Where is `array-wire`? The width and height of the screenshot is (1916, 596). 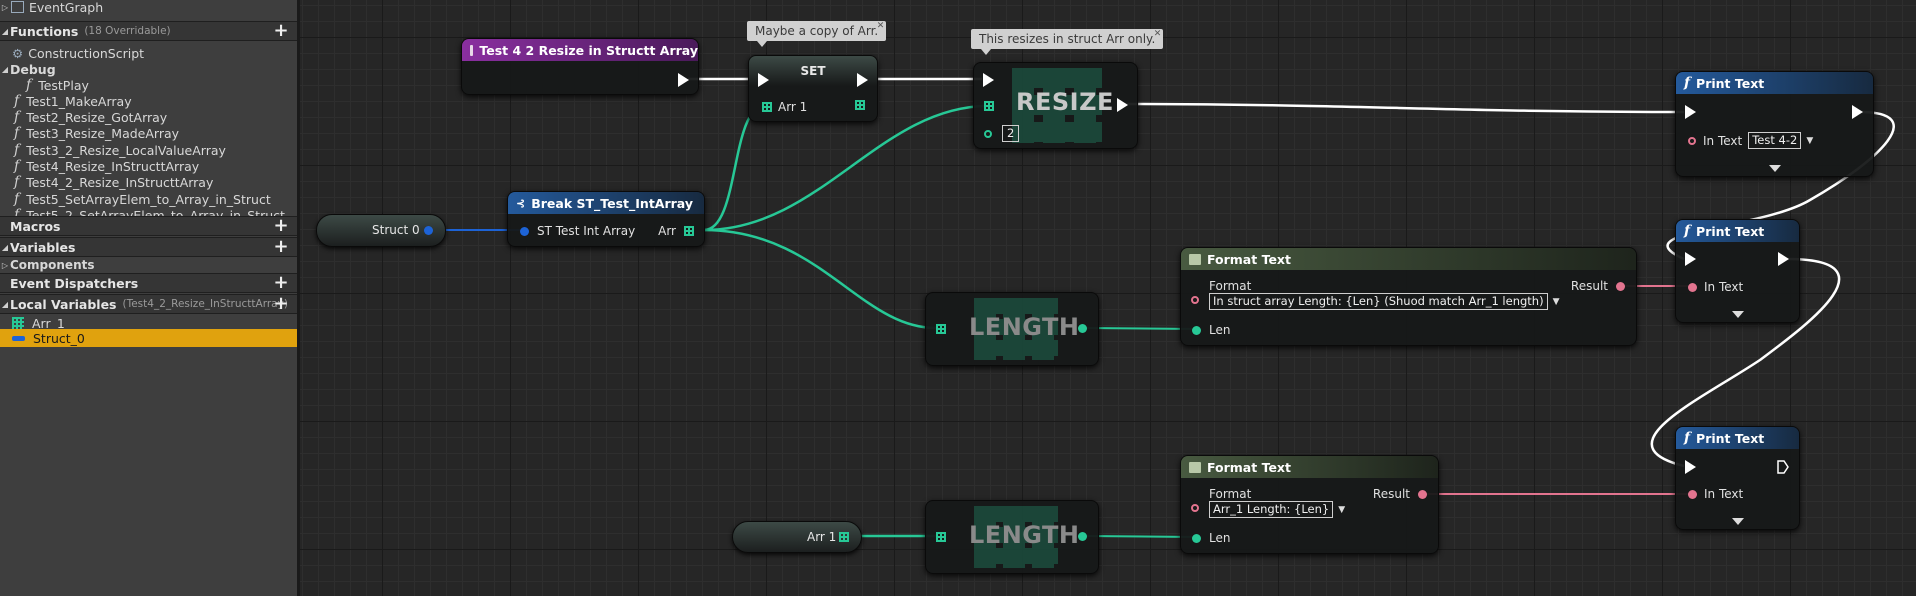
array-wire is located at coordinates (820, 279).